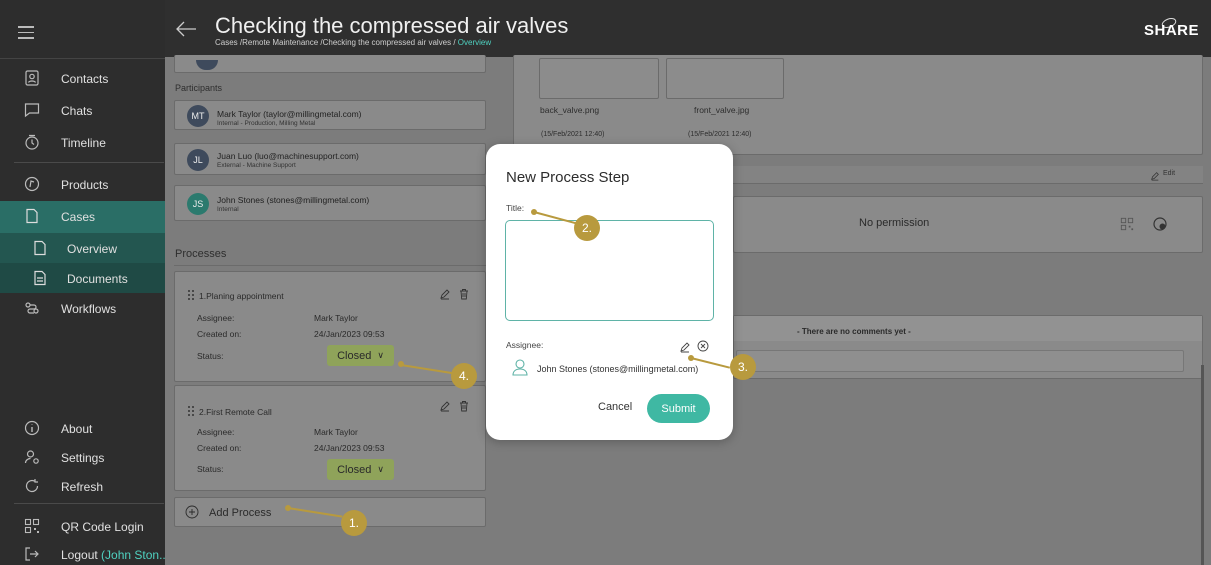 This screenshot has height=565, width=1211. I want to click on info-icon, so click(32, 428).